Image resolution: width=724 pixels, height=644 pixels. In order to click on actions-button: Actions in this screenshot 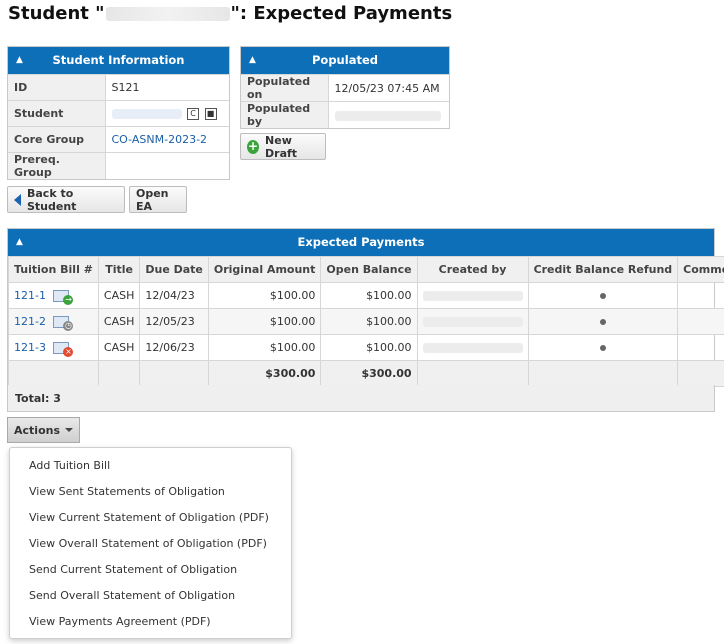, I will do `click(43, 430)`.